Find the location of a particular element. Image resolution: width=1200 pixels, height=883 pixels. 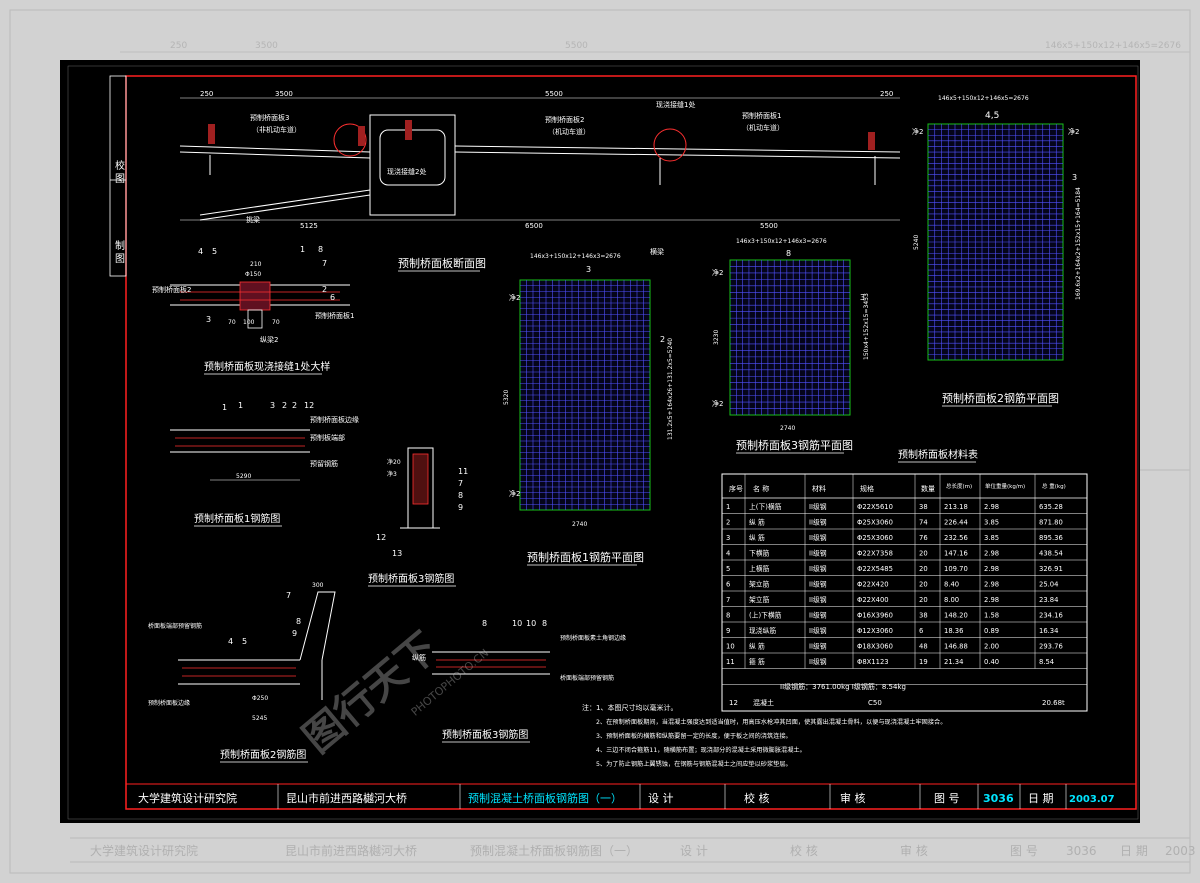

ghost-cell-7: 2003 is located at coordinates (1180, 851).